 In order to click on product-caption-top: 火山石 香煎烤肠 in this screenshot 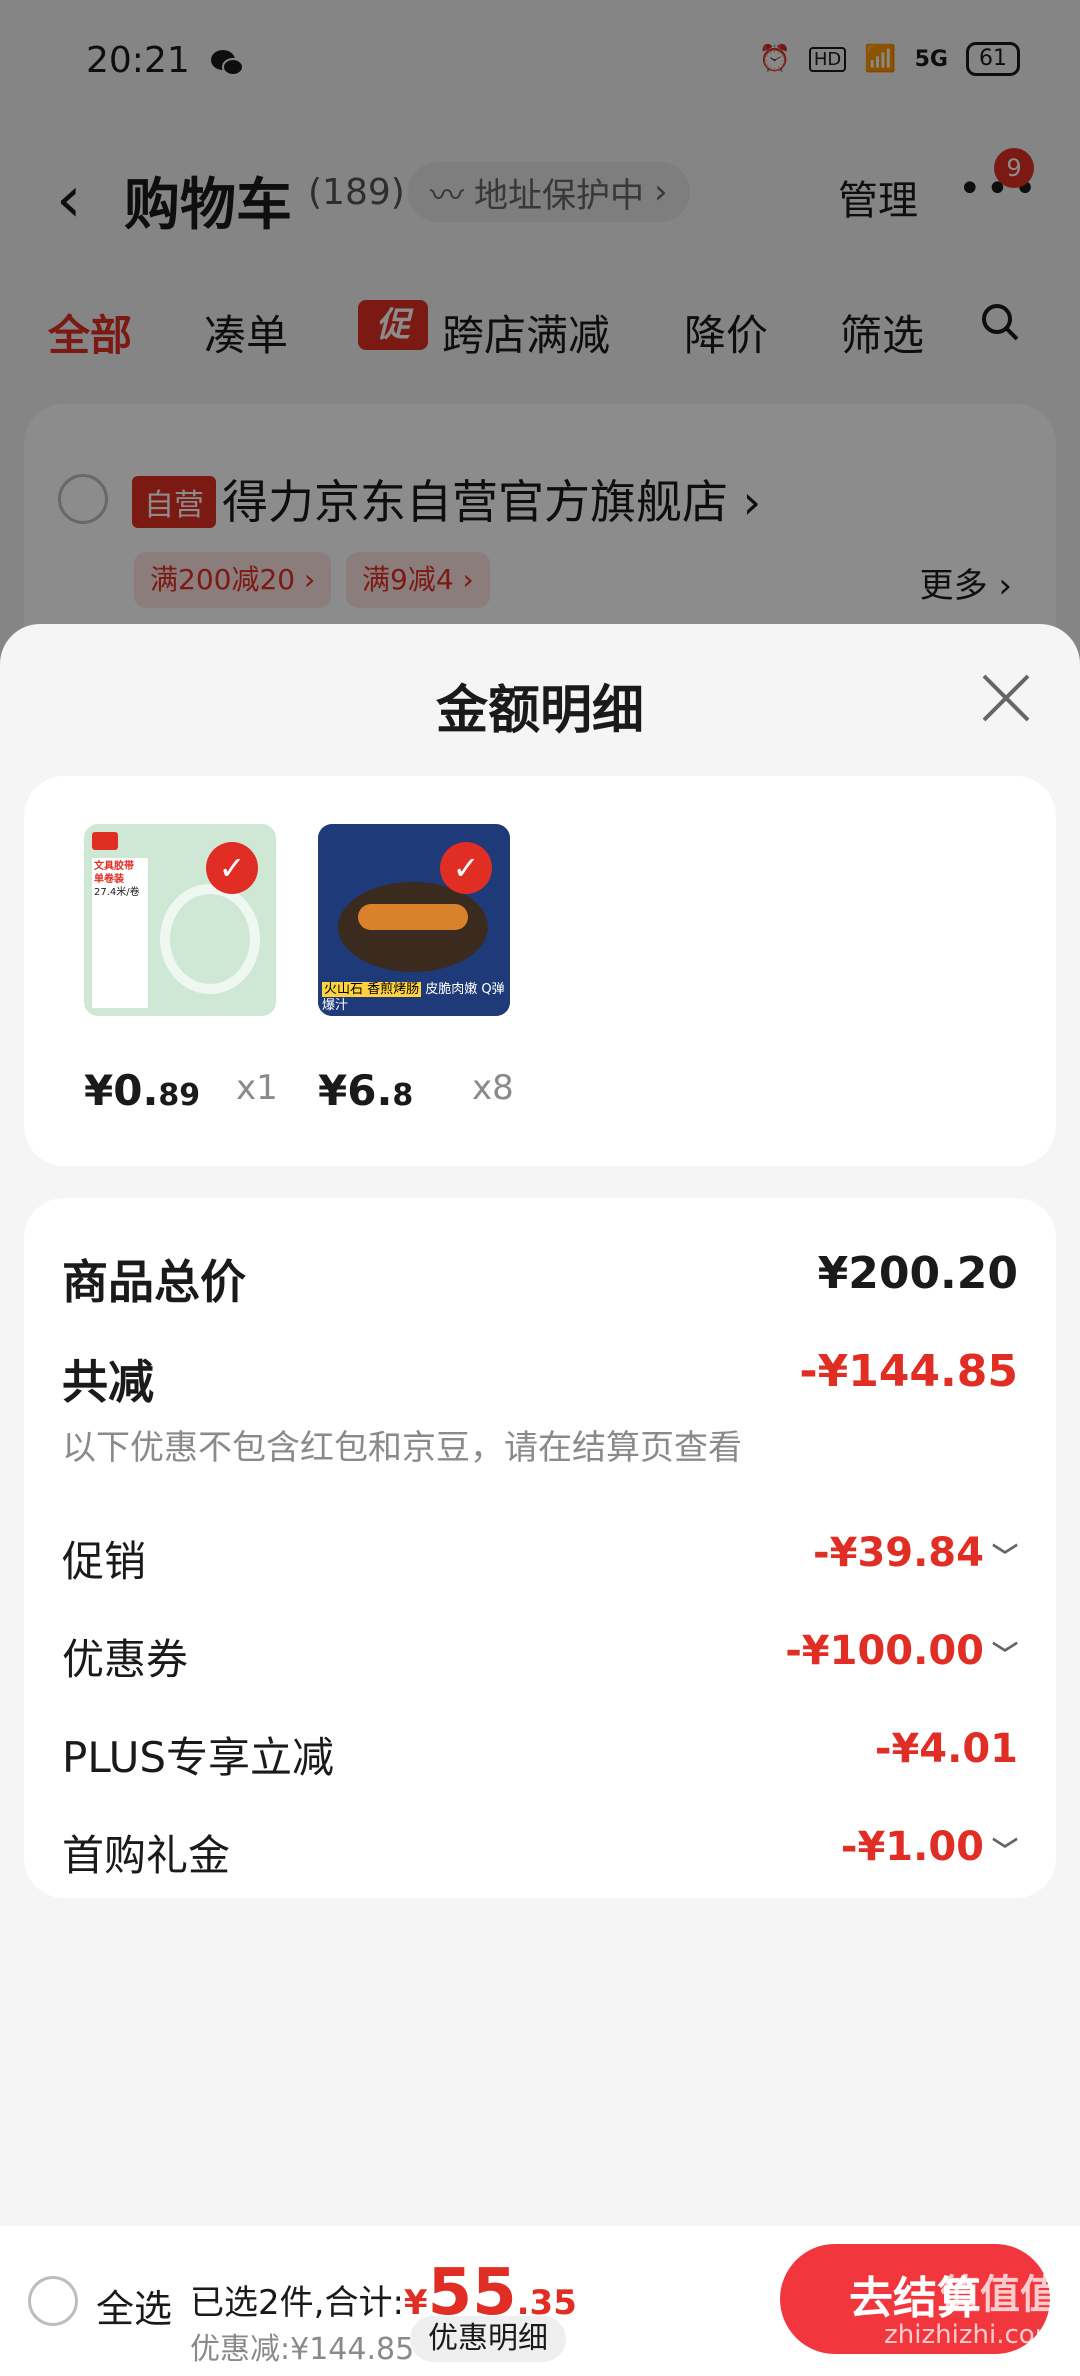, I will do `click(372, 989)`.